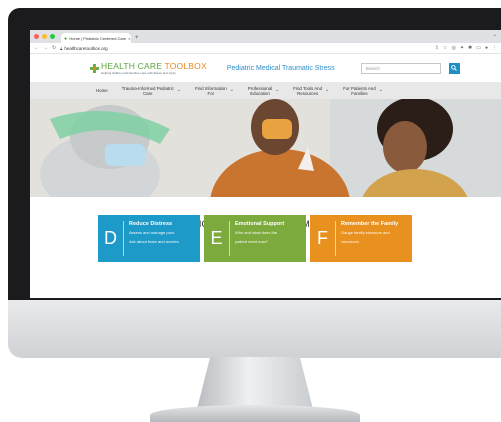 The height and width of the screenshot is (422, 501). What do you see at coordinates (495, 35) in the screenshot?
I see `tab-search-icon: ⌄` at bounding box center [495, 35].